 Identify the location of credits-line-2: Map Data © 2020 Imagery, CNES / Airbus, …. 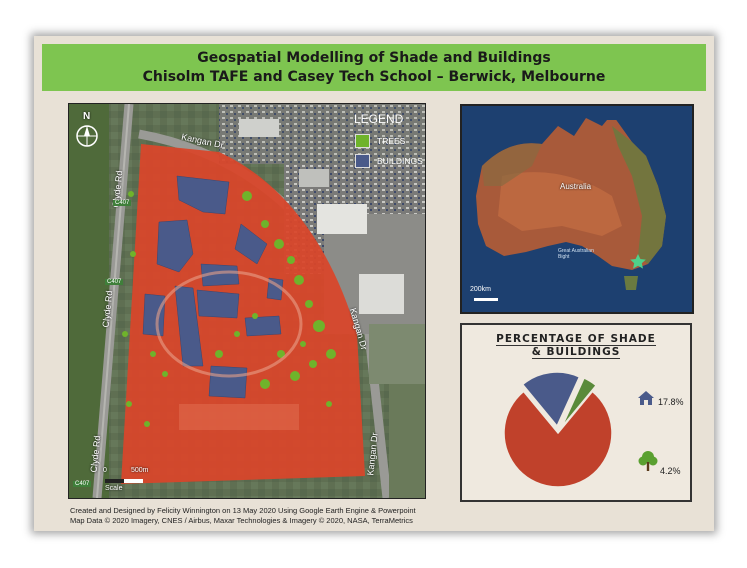
(241, 520).